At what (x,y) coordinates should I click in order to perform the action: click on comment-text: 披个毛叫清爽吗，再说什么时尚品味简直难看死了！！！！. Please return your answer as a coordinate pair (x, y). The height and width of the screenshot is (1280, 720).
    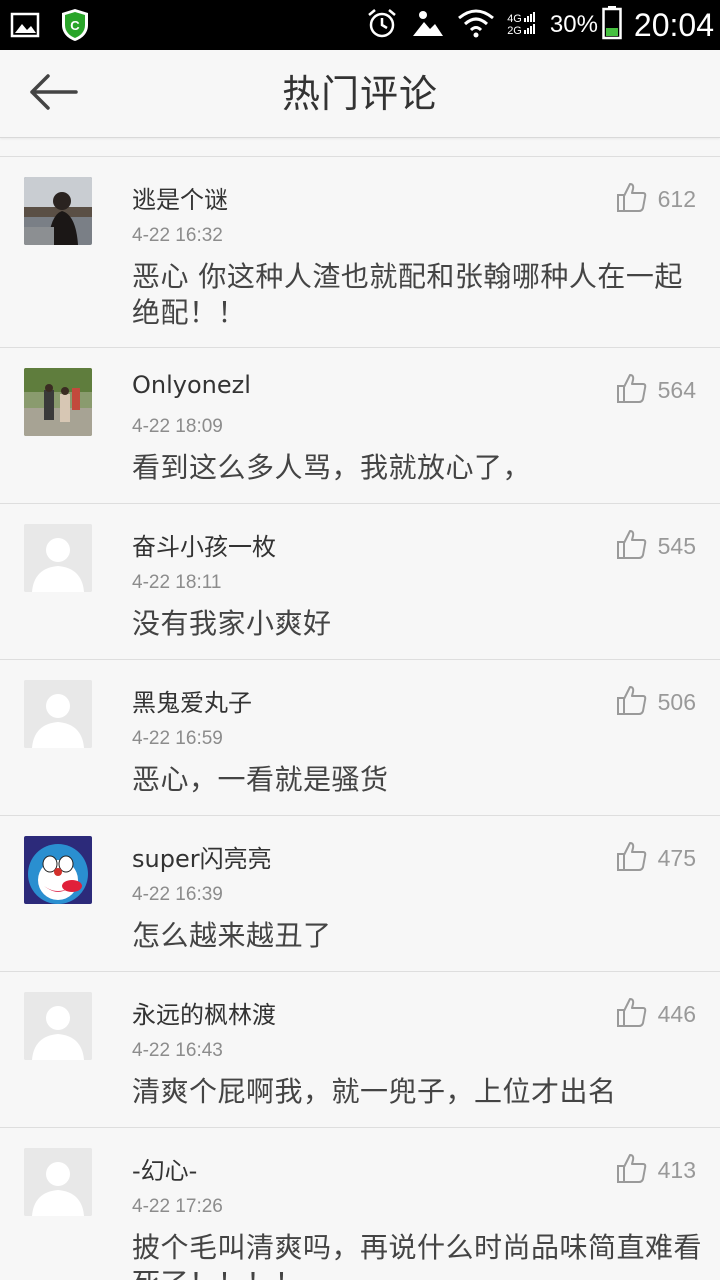
    Looking at the image, I should click on (417, 1255).